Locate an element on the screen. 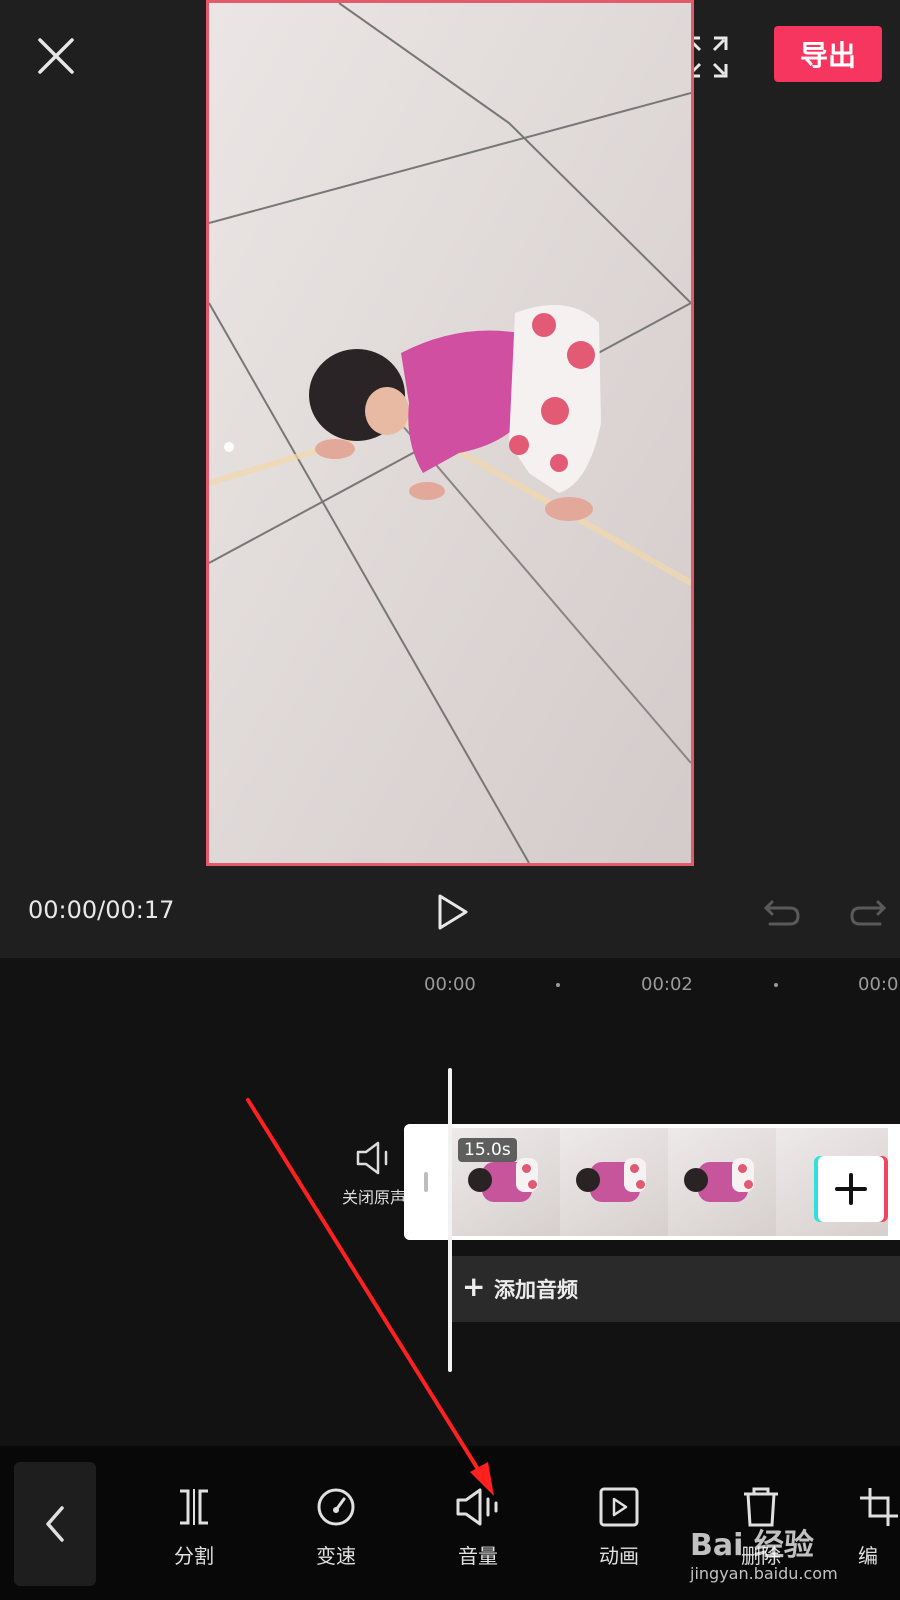  add-audio-label: 添加音频 is located at coordinates (536, 1290).